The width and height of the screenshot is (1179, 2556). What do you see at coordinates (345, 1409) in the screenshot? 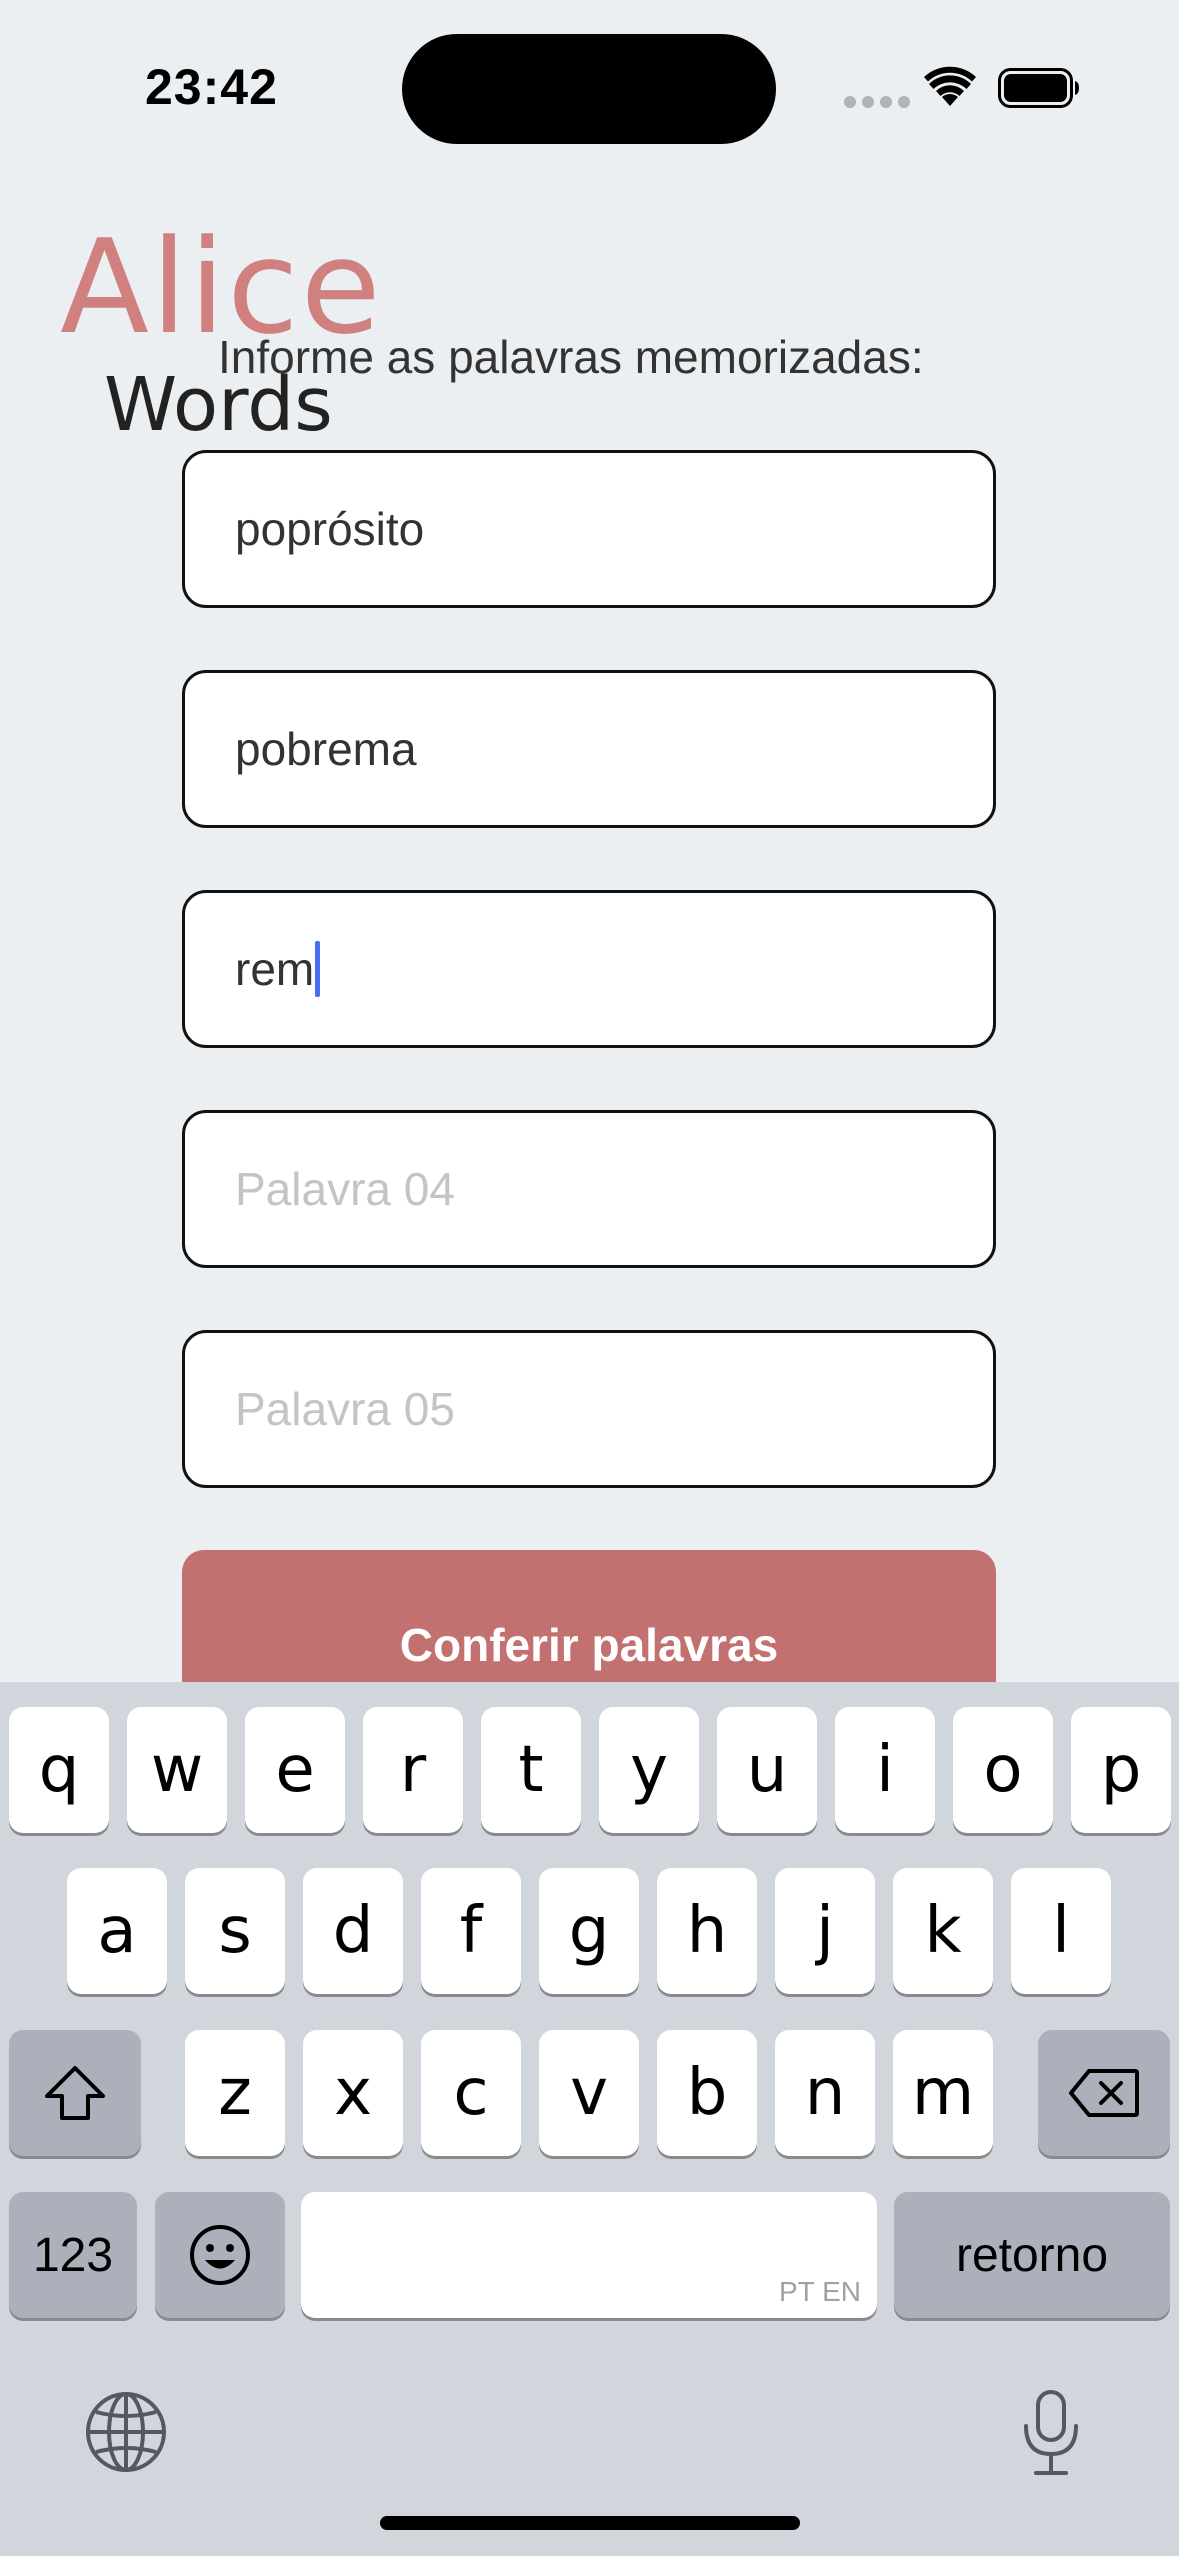
I see `word-field-placeholder: Palavra 05` at bounding box center [345, 1409].